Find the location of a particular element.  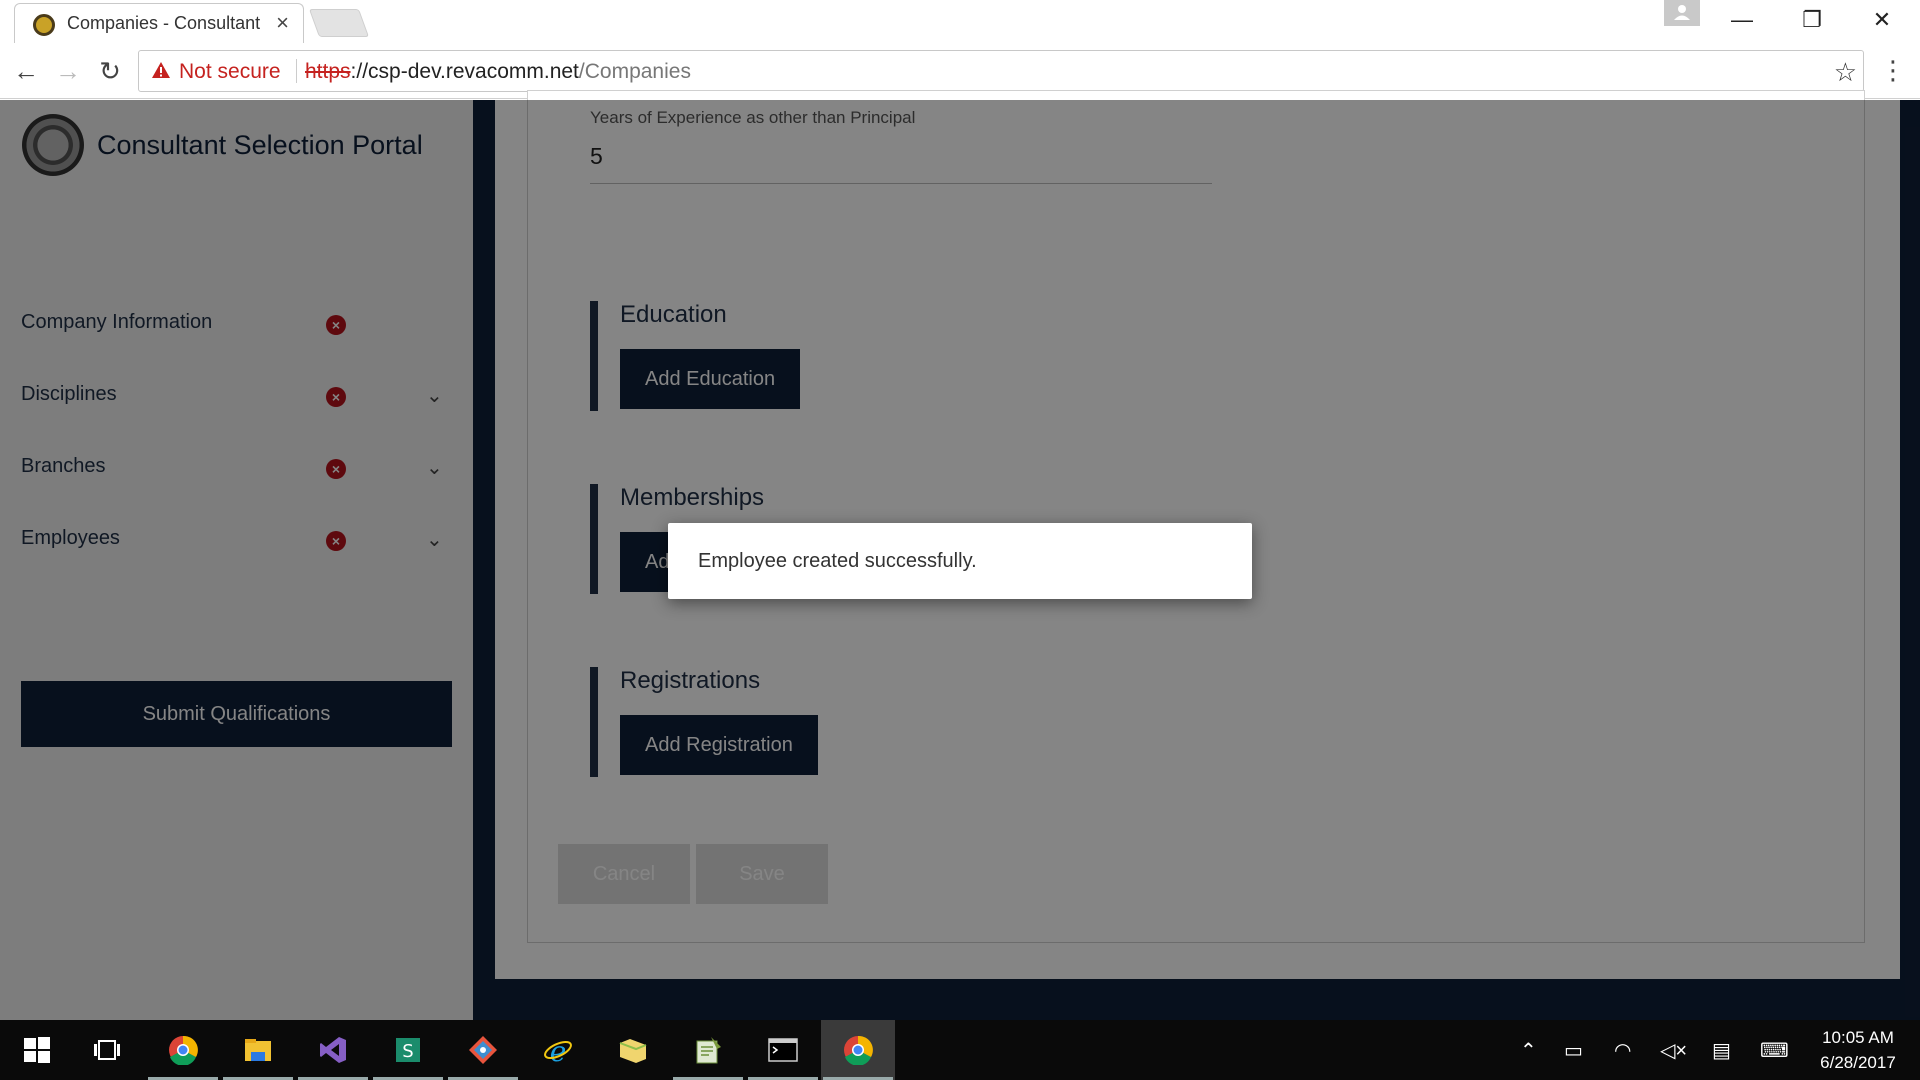

site-favicon-icon is located at coordinates (44, 25).